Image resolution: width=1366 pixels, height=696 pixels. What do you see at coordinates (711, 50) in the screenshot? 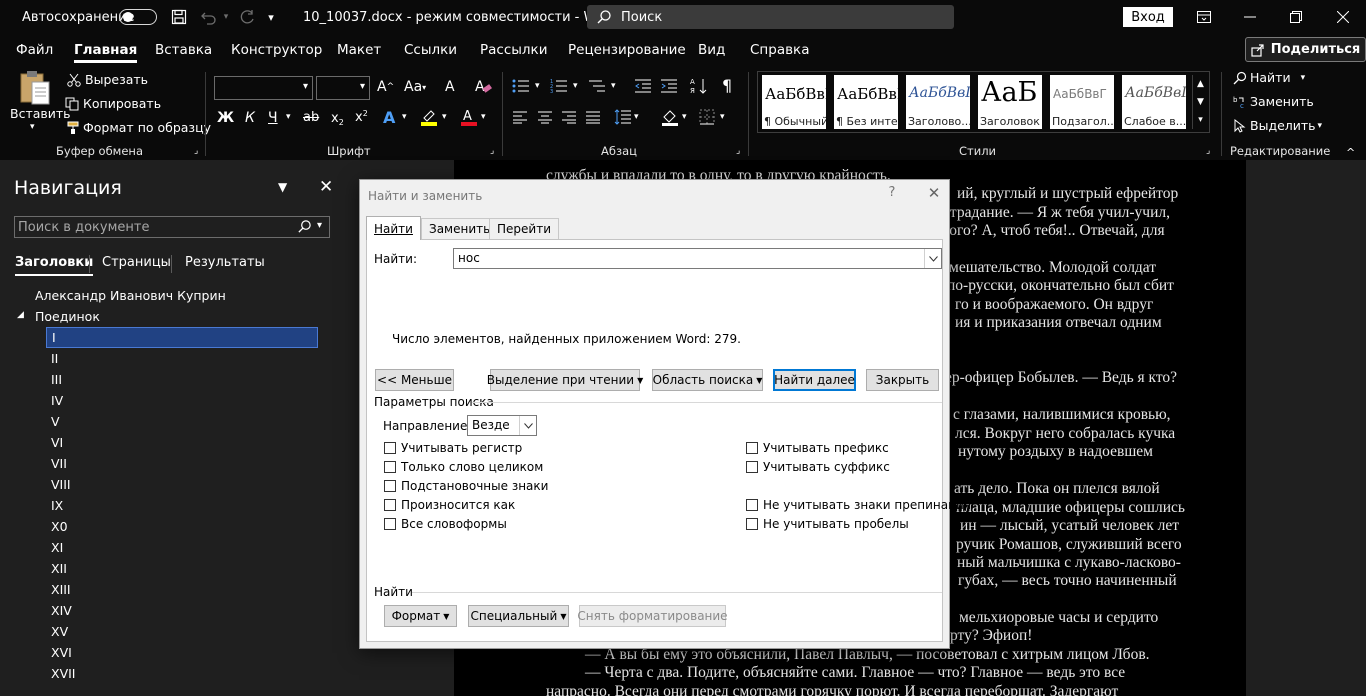
I see `tab-view: Вид` at bounding box center [711, 50].